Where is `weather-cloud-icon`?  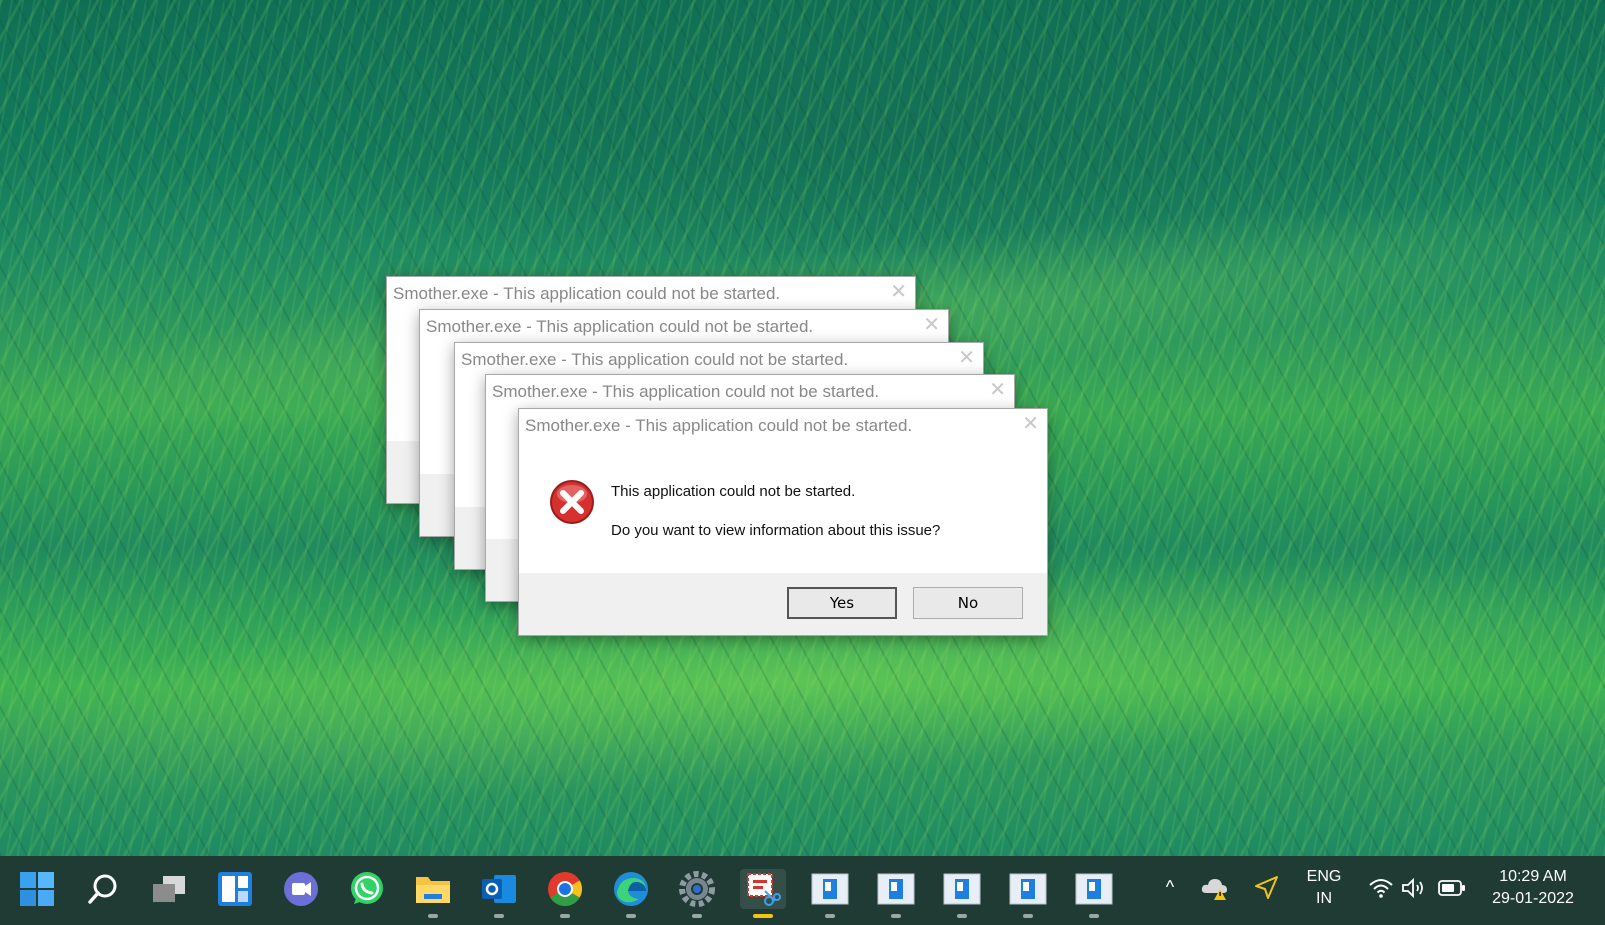
weather-cloud-icon is located at coordinates (1215, 888).